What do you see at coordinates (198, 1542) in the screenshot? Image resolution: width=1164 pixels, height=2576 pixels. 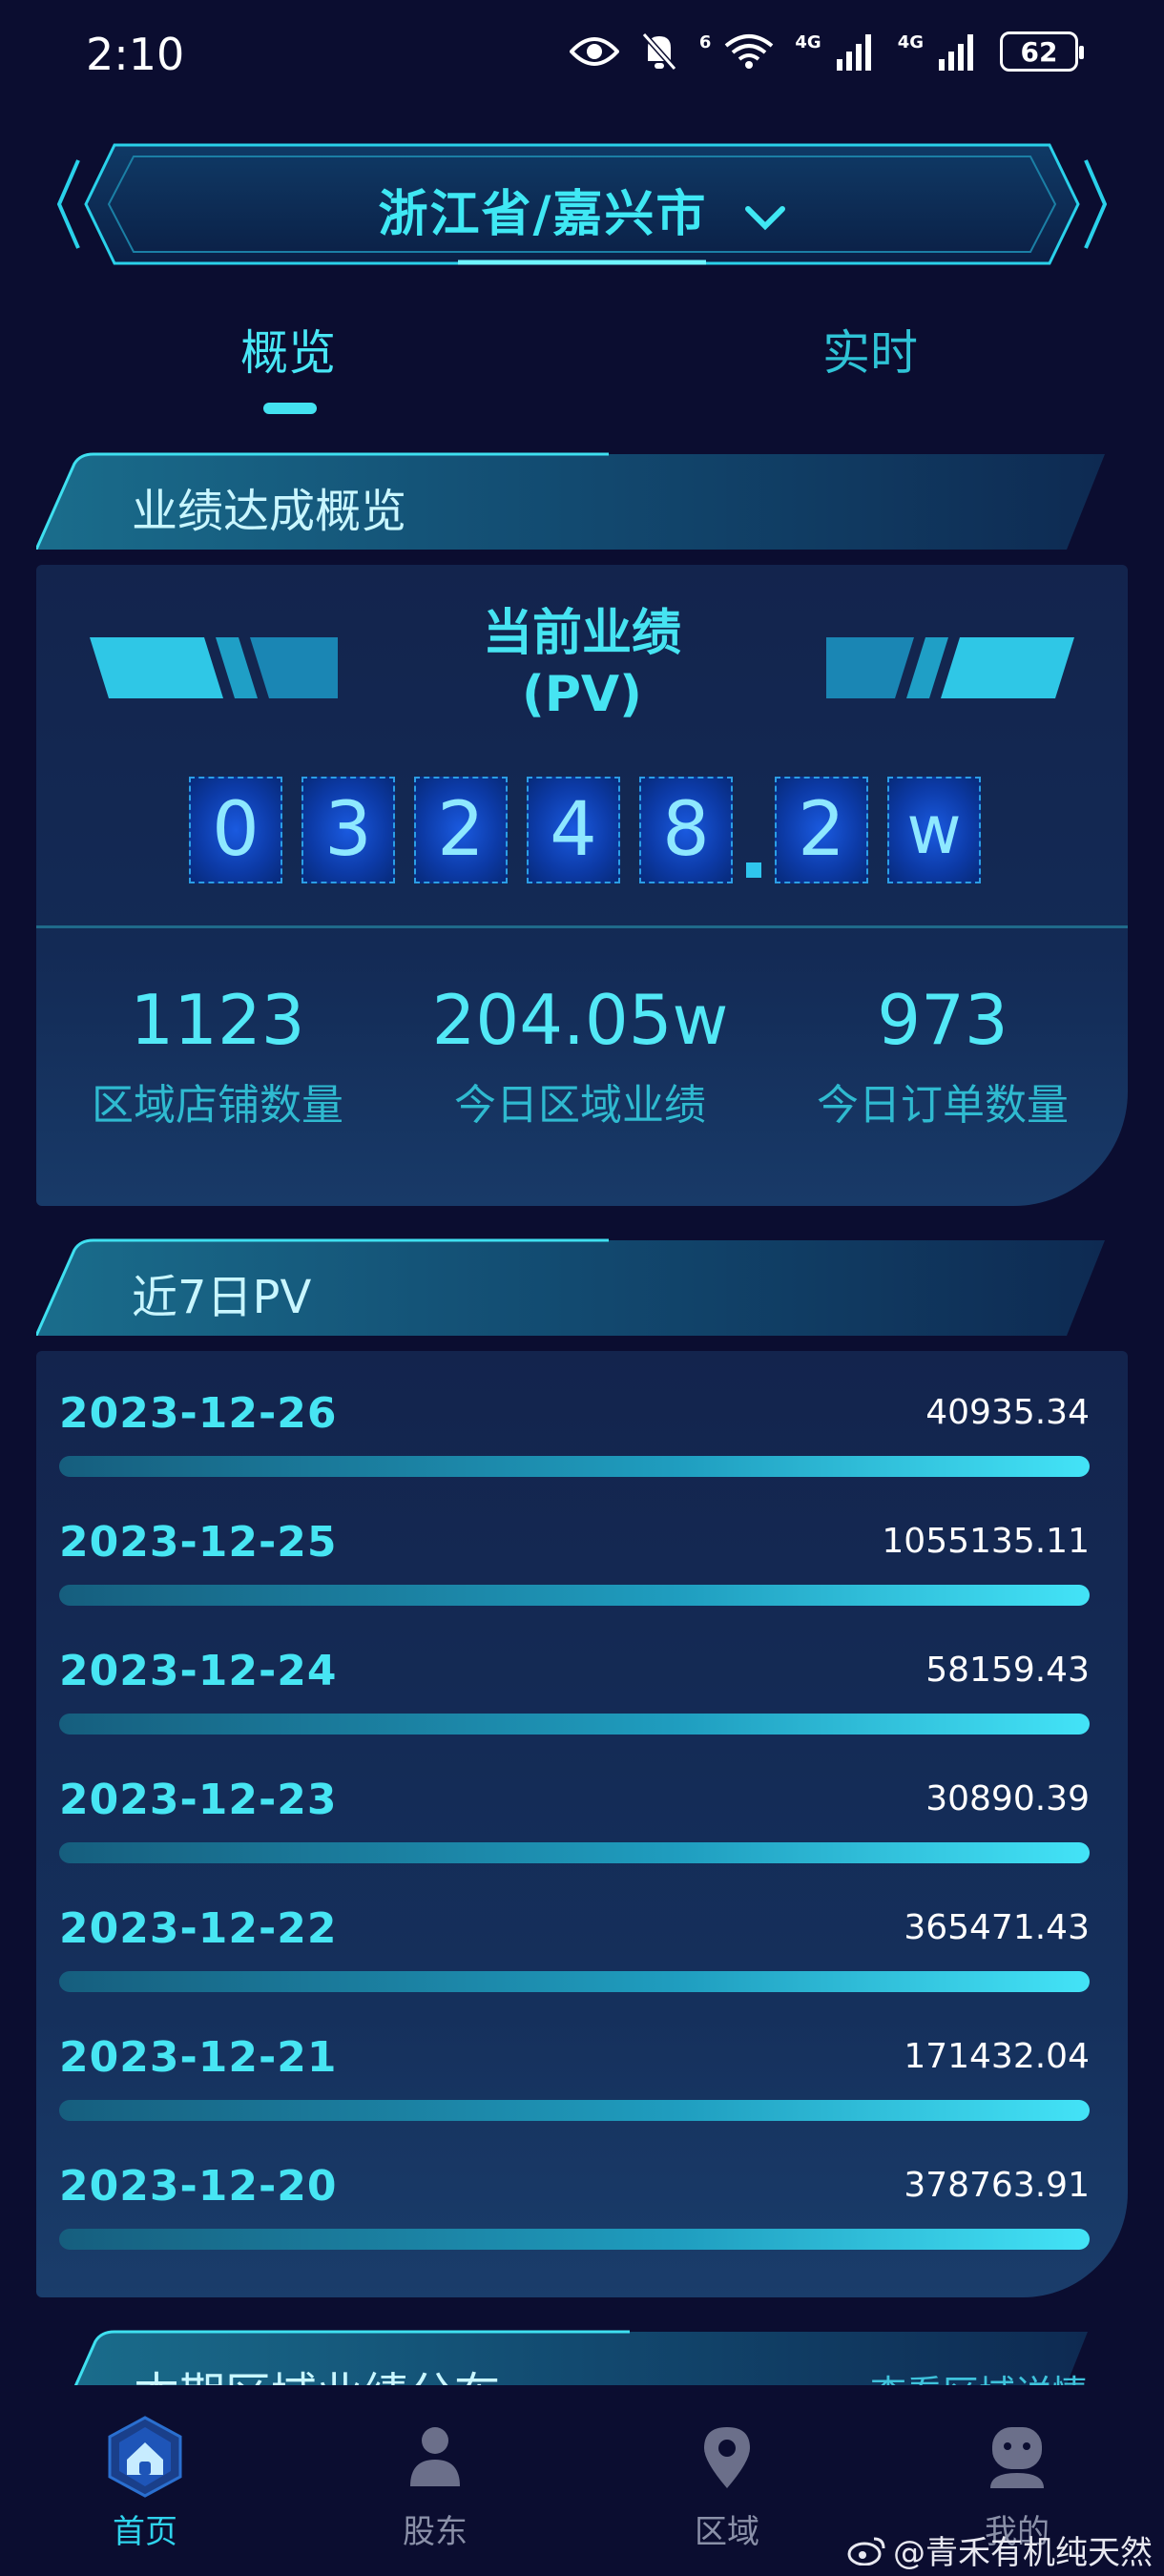 I see `pv-date: 2023-12-25` at bounding box center [198, 1542].